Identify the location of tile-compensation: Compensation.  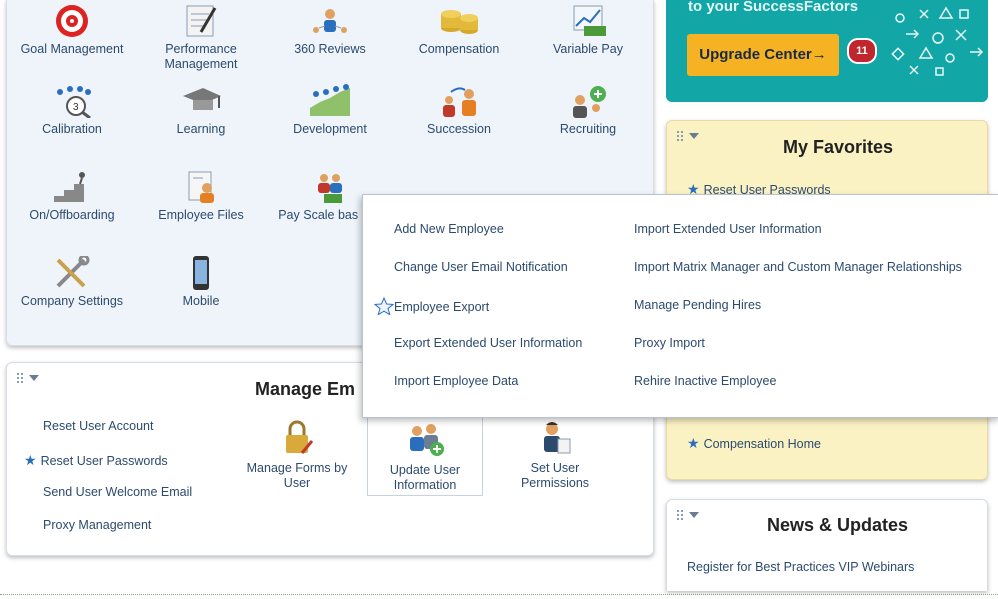
(459, 30).